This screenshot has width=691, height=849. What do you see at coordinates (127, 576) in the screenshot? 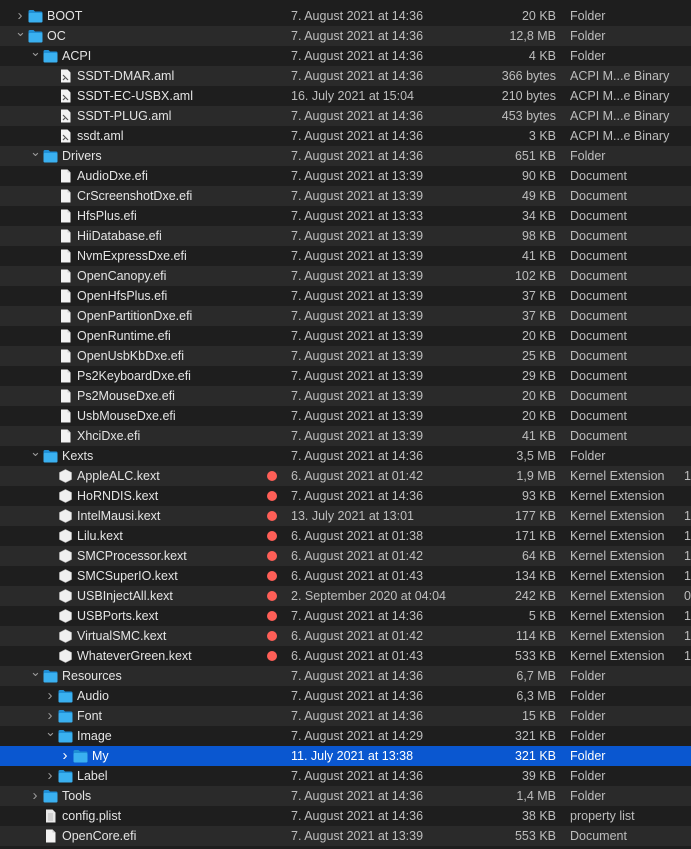
I see `file-name: SMCSuperIO.kext` at bounding box center [127, 576].